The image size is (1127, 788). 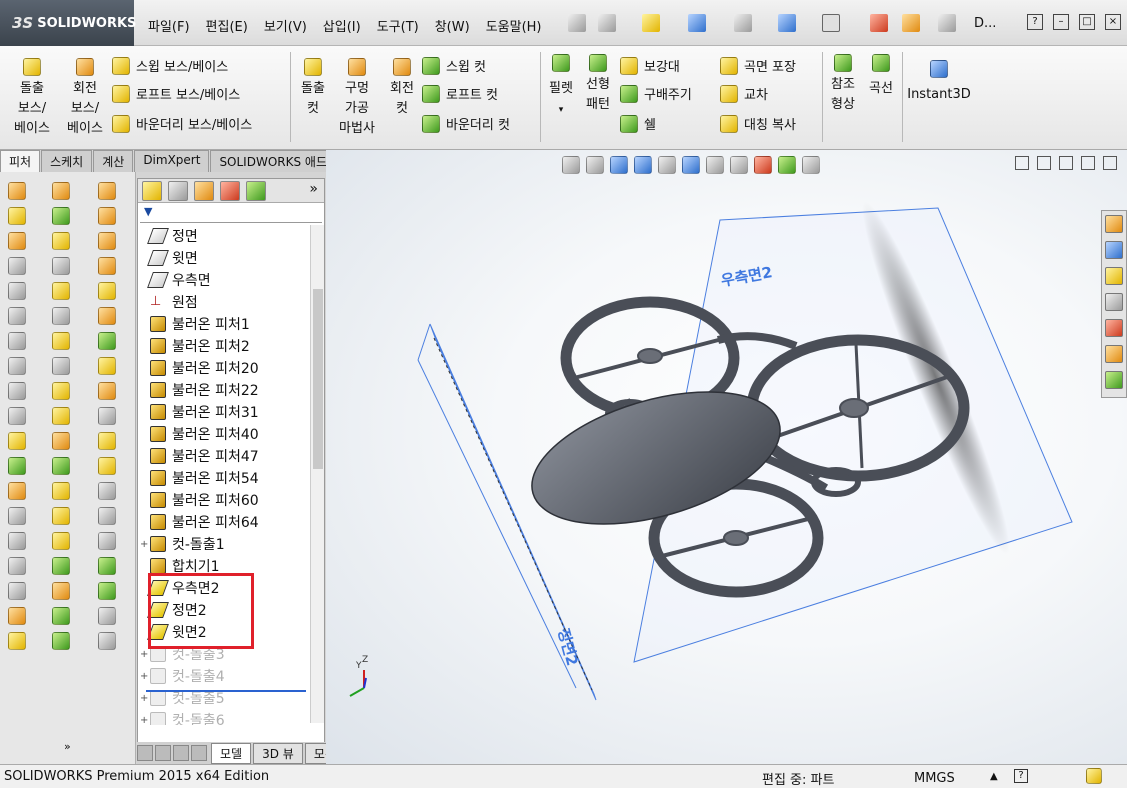 I want to click on point-tool-icon, so click(x=61, y=416).